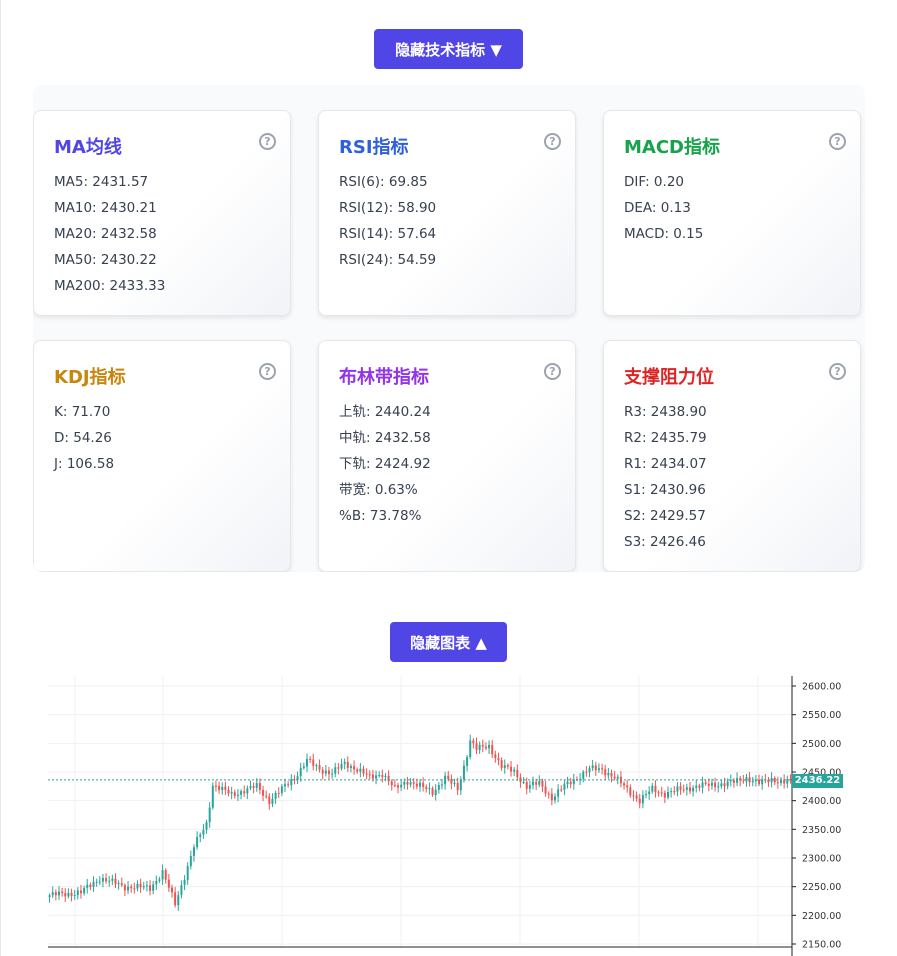  I want to click on indicator-value-row: MA50: 2430.22, so click(105, 260).